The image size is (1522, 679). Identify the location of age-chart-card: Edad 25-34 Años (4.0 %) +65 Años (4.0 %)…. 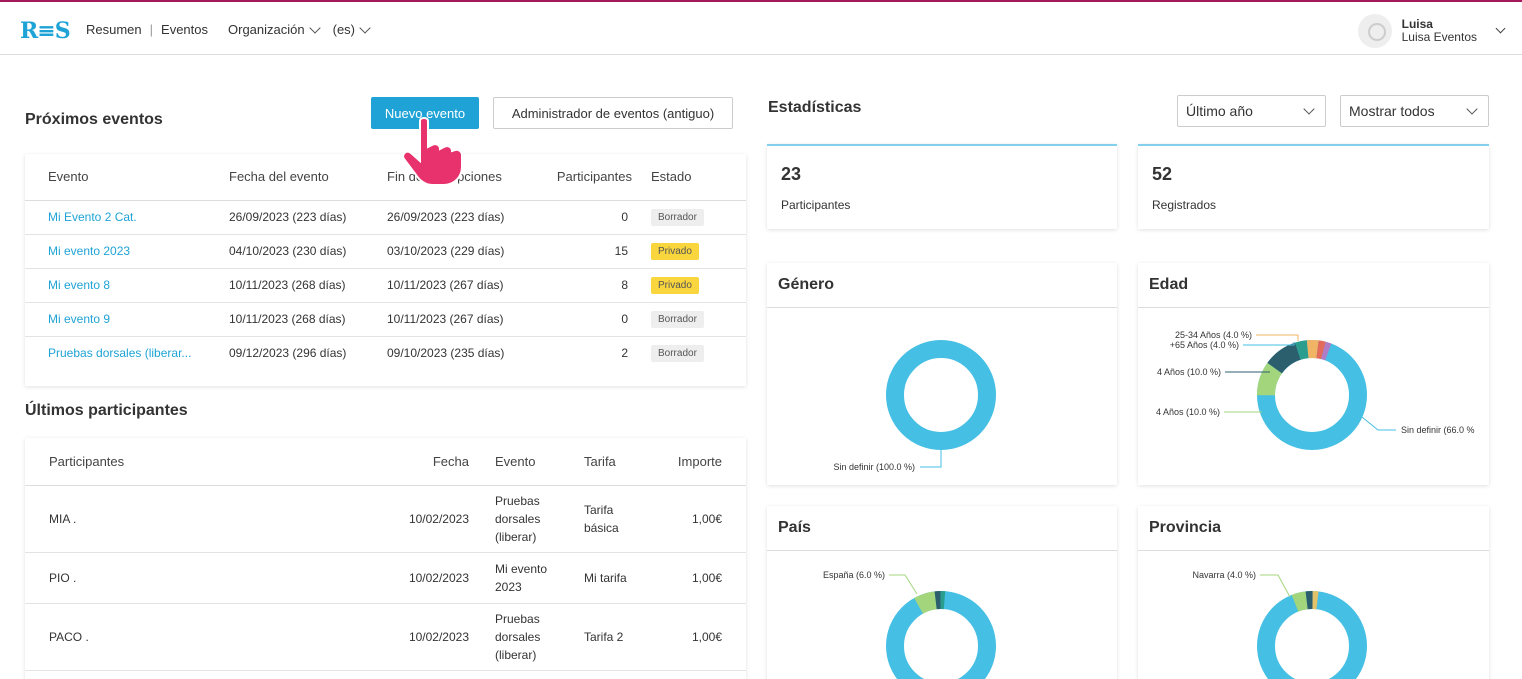
(1313, 374).